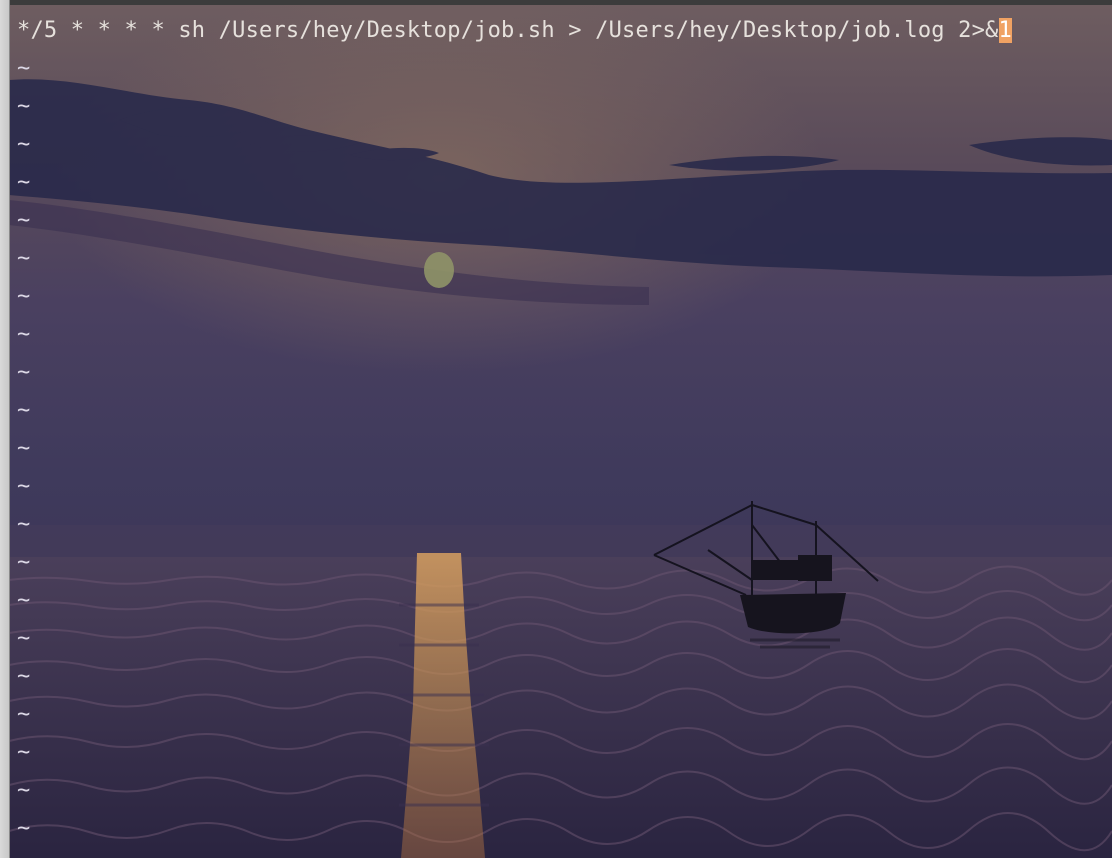 This screenshot has width=1112, height=858. What do you see at coordinates (5, 429) in the screenshot?
I see `window-left-edge` at bounding box center [5, 429].